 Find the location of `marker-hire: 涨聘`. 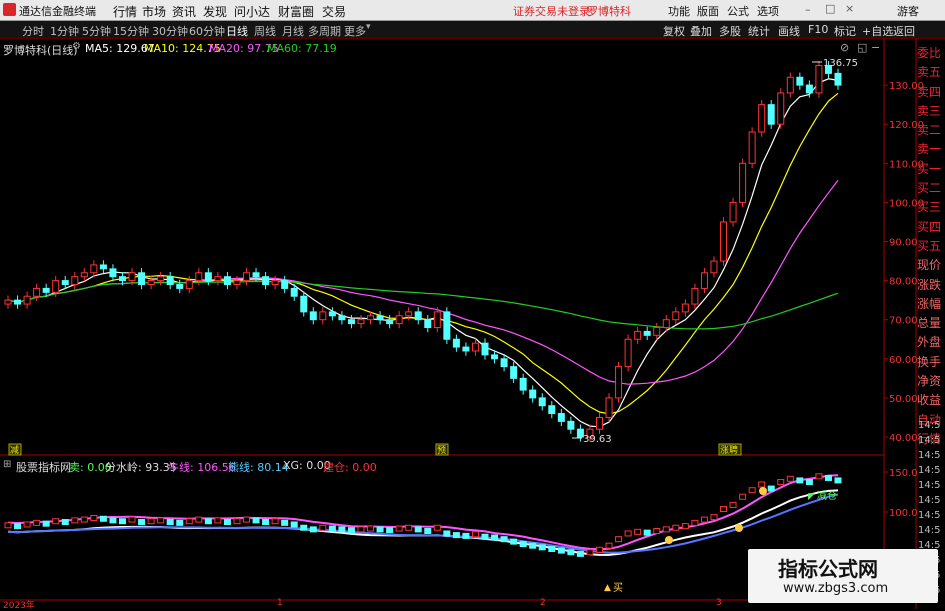

marker-hire: 涨聘 is located at coordinates (729, 450).